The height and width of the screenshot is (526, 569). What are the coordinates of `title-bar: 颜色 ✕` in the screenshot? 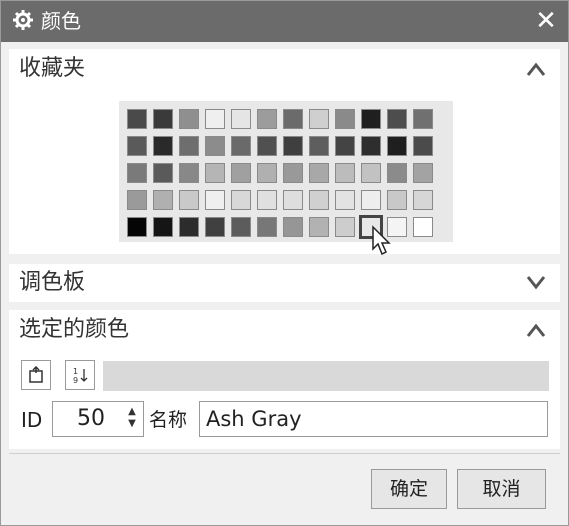 It's located at (284, 21).